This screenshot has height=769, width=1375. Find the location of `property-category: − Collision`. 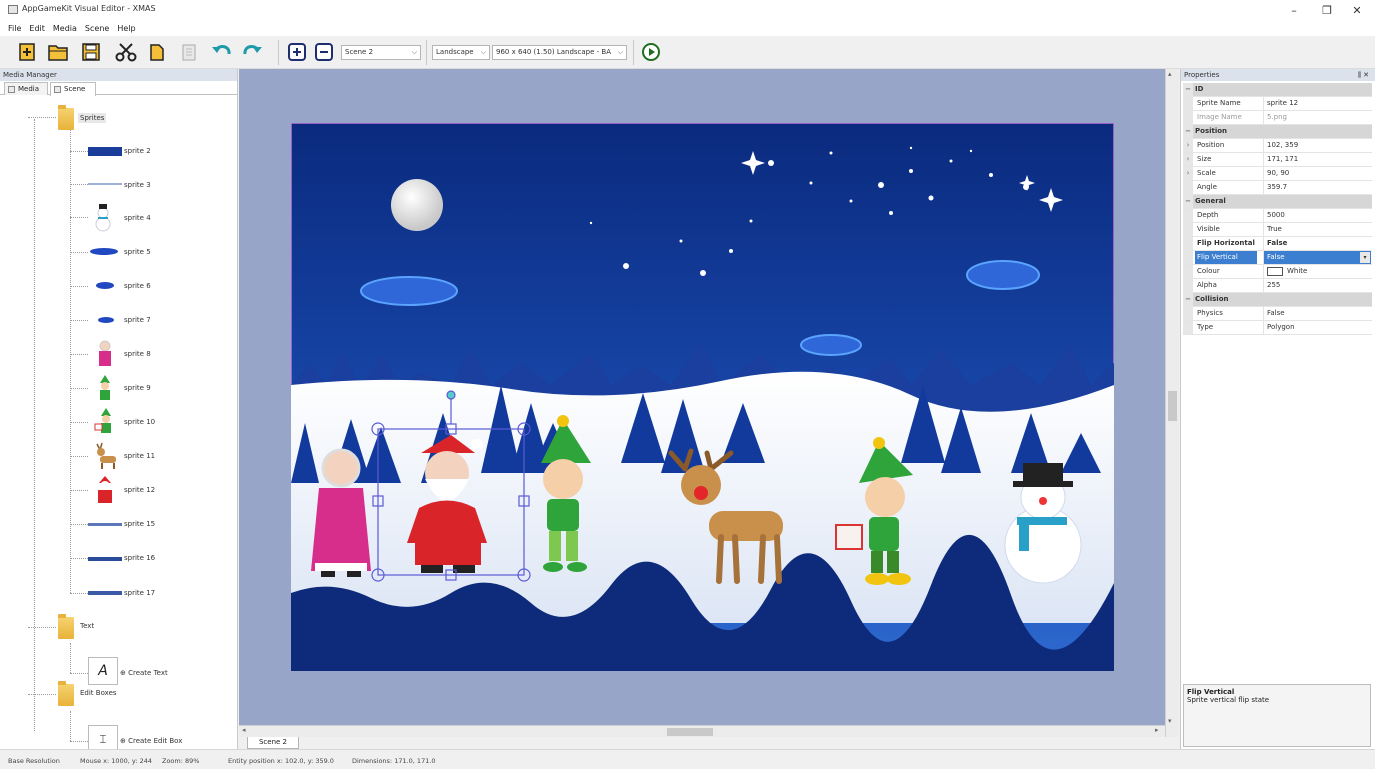

property-category: − Collision is located at coordinates (1277, 300).